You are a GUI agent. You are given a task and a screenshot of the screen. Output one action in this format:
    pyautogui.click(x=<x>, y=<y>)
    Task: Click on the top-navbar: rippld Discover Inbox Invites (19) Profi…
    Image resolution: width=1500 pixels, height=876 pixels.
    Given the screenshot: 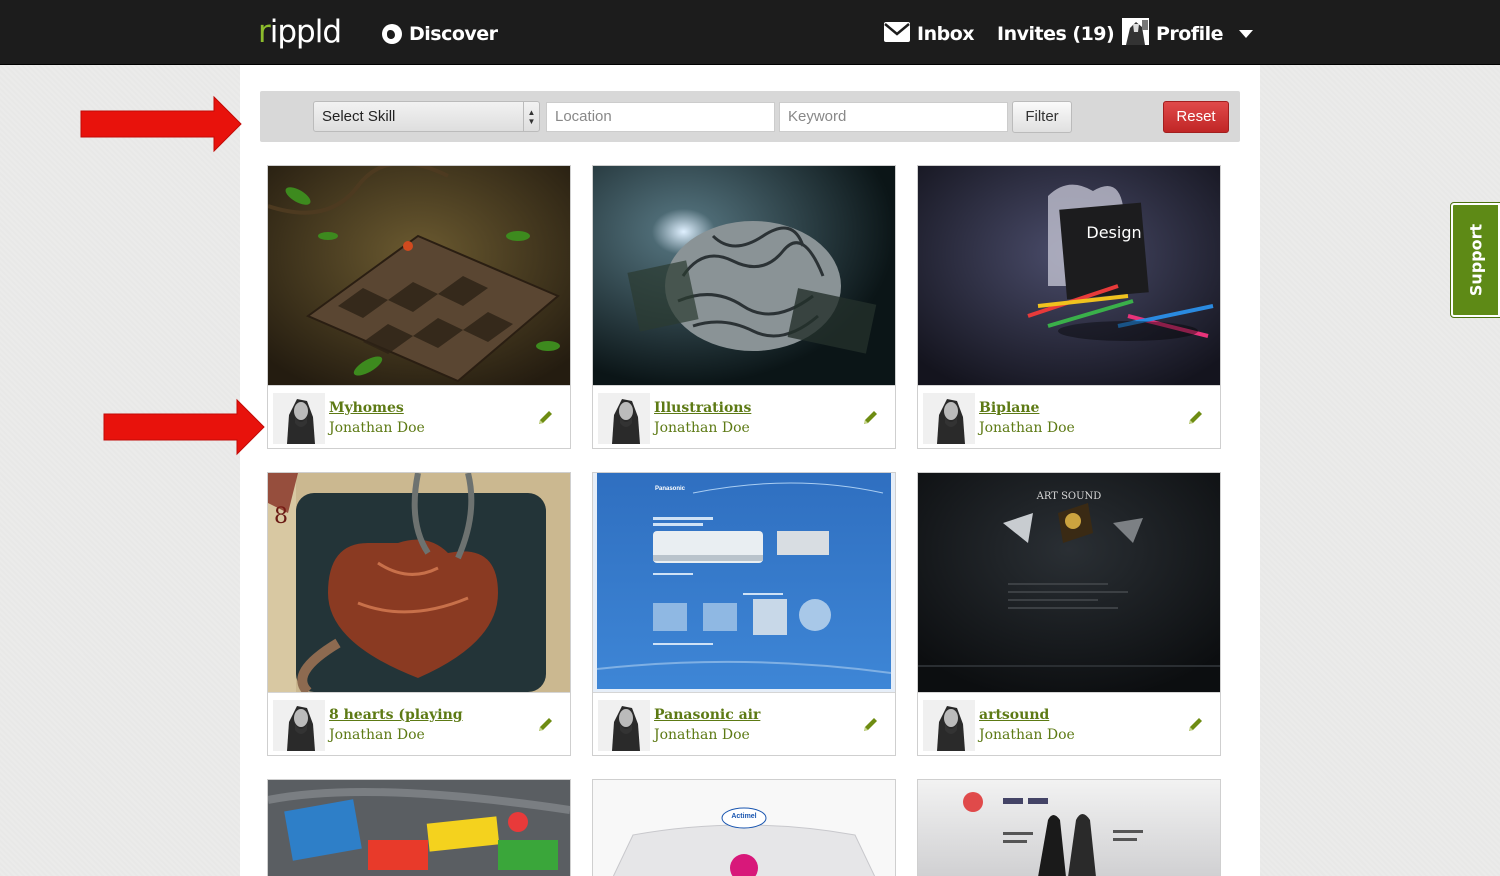 What is the action you would take?
    pyautogui.click(x=750, y=32)
    